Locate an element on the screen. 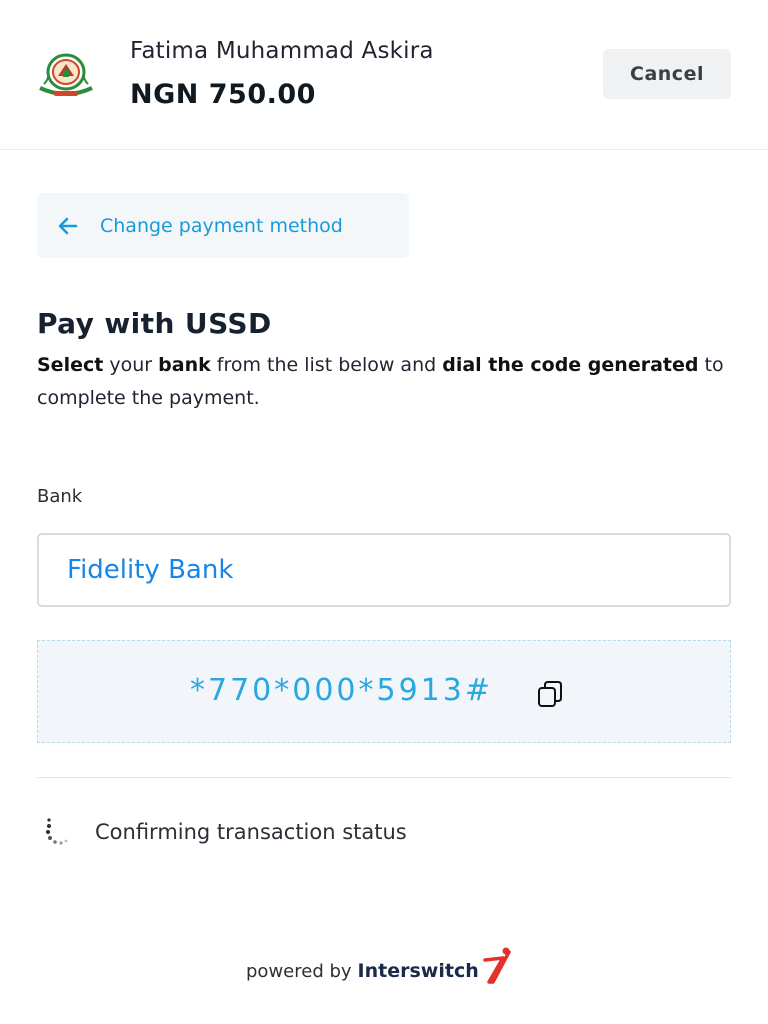  bank-select: Fidelity Bank is located at coordinates (384, 570).